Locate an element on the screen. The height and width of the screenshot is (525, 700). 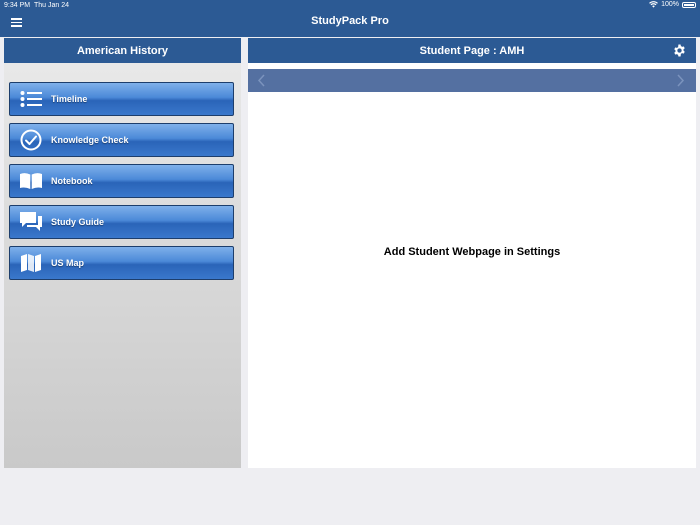
sidebar-item-knowledge-check: Knowledge Check is located at coordinates (121, 140).